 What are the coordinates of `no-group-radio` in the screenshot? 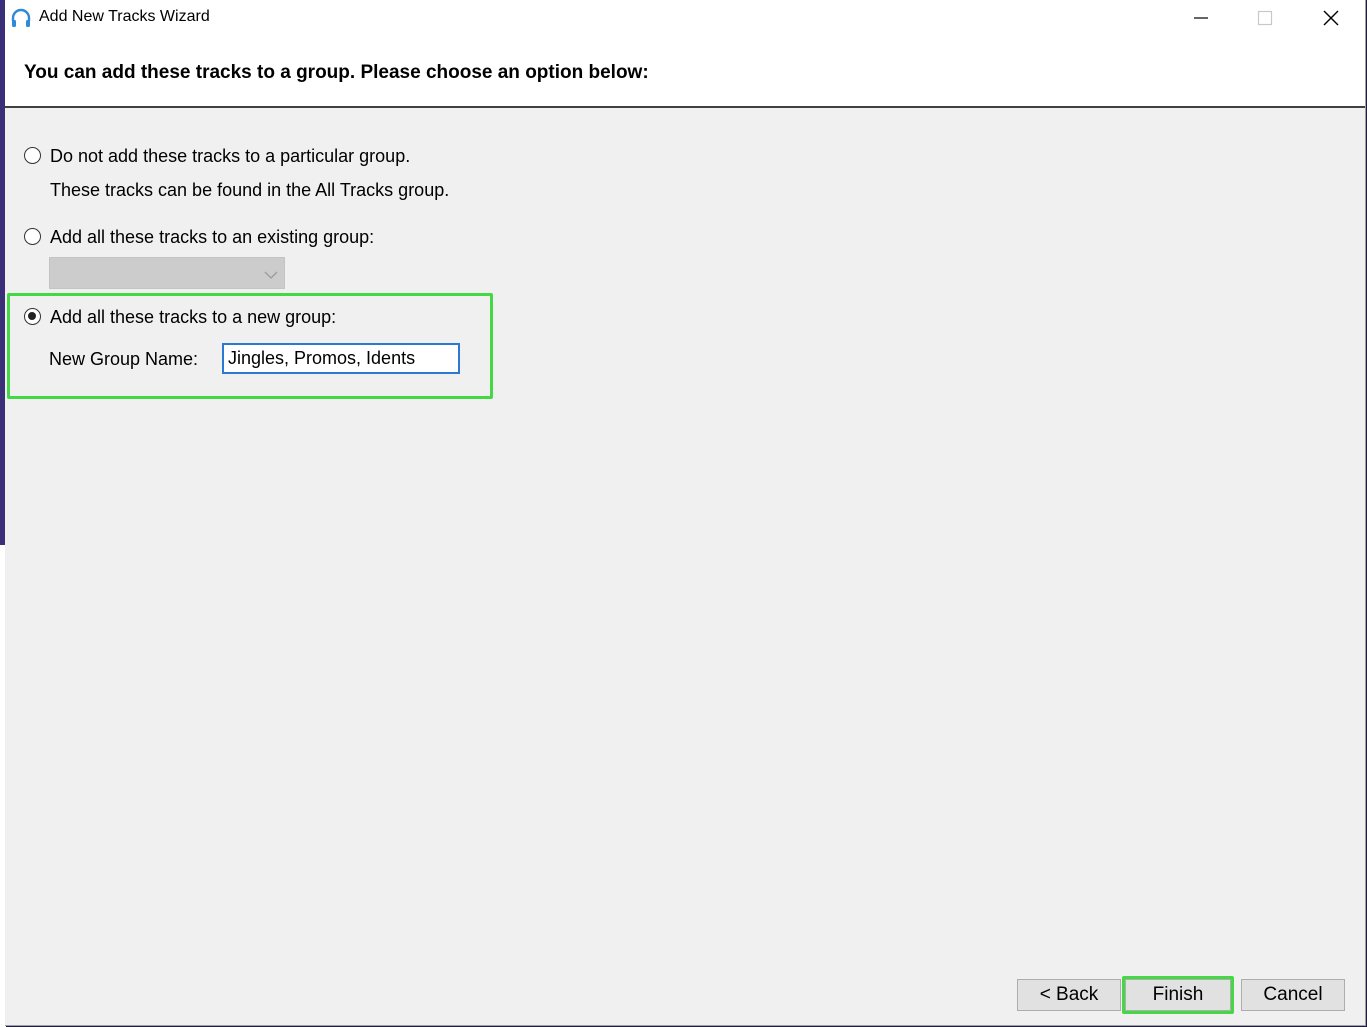 It's located at (32, 155).